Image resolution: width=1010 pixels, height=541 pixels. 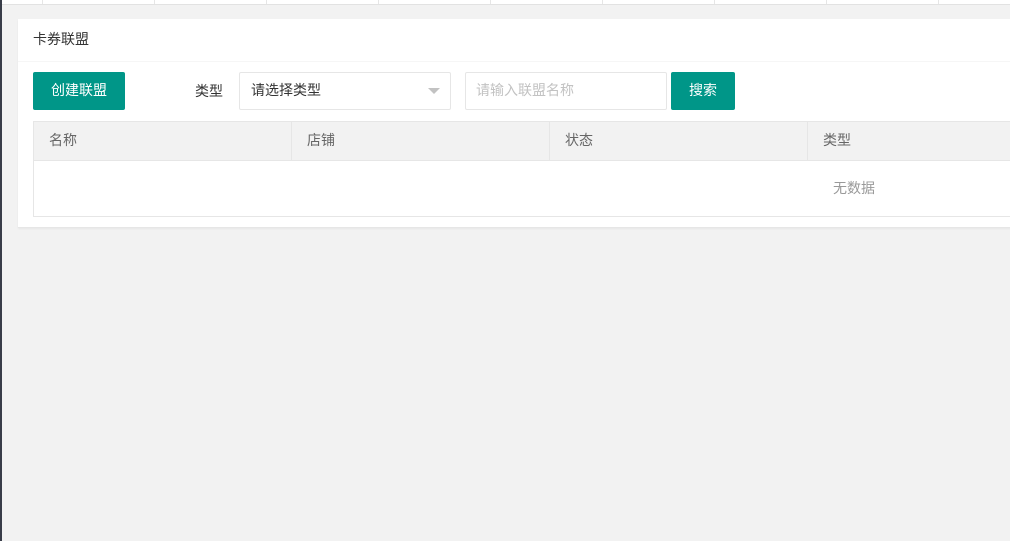 I want to click on type-filter-label: 类型, so click(x=209, y=92).